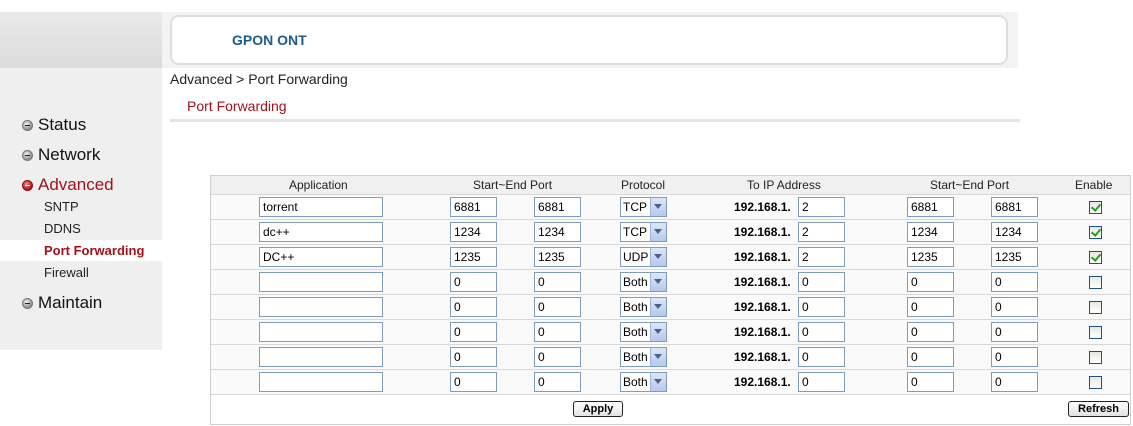 This screenshot has width=1133, height=426. What do you see at coordinates (473, 257) in the screenshot?
I see `ext-start-port-input: 1235` at bounding box center [473, 257].